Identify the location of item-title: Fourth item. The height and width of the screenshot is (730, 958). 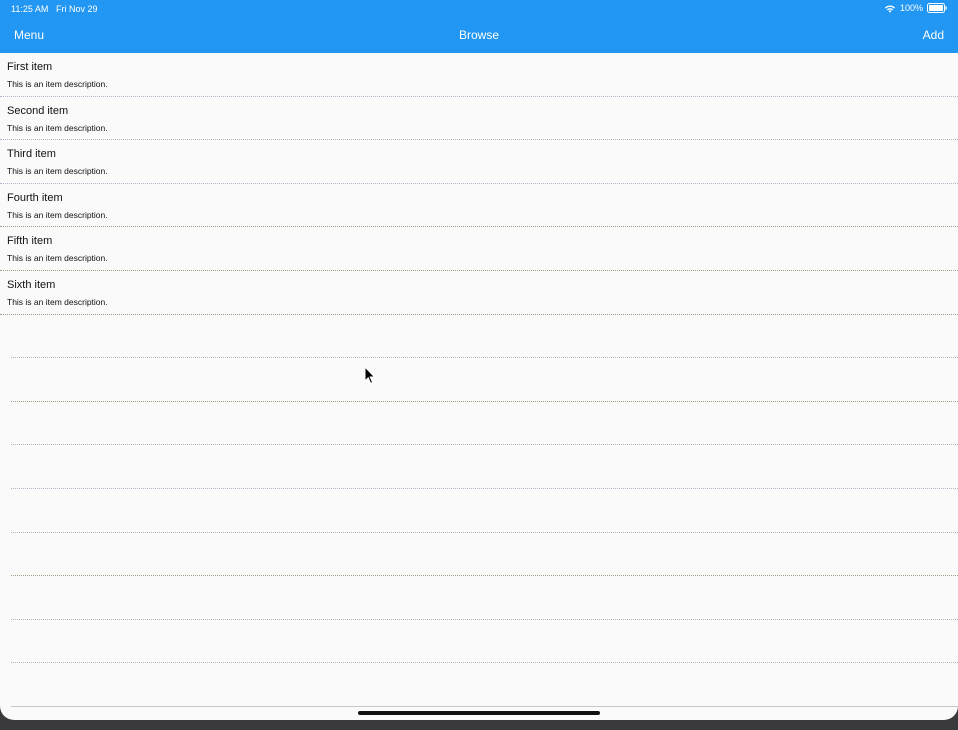
(35, 197).